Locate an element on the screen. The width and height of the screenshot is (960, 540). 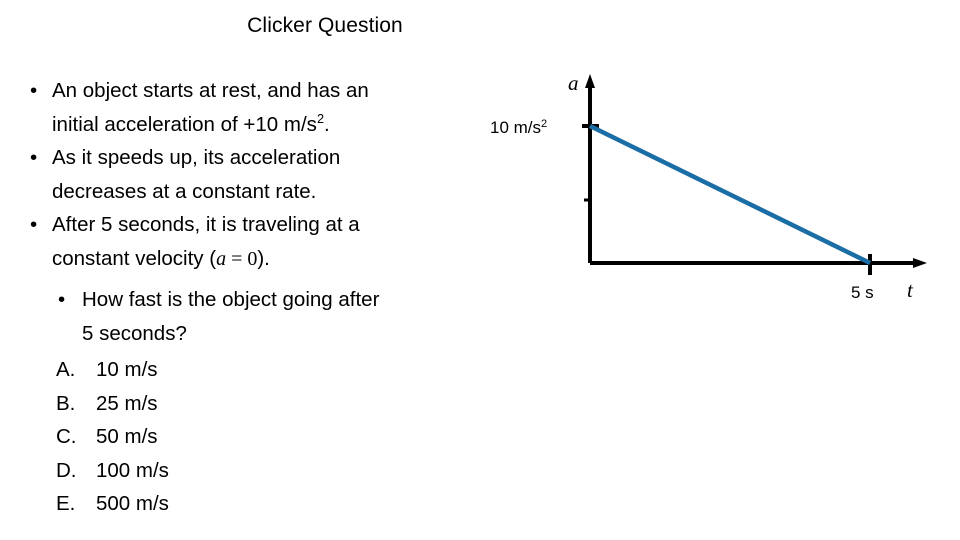
y-axis-tick-label: 10 m/s2 is located at coordinates (518, 127).